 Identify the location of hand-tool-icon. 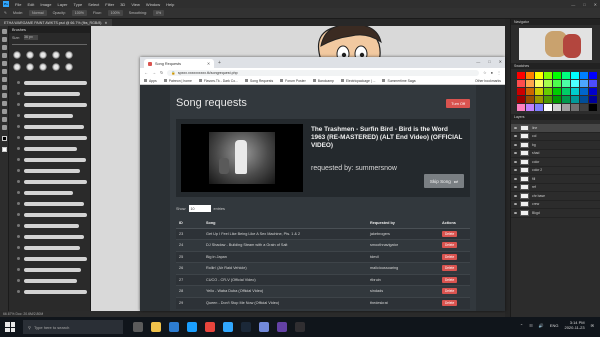
(4, 119).